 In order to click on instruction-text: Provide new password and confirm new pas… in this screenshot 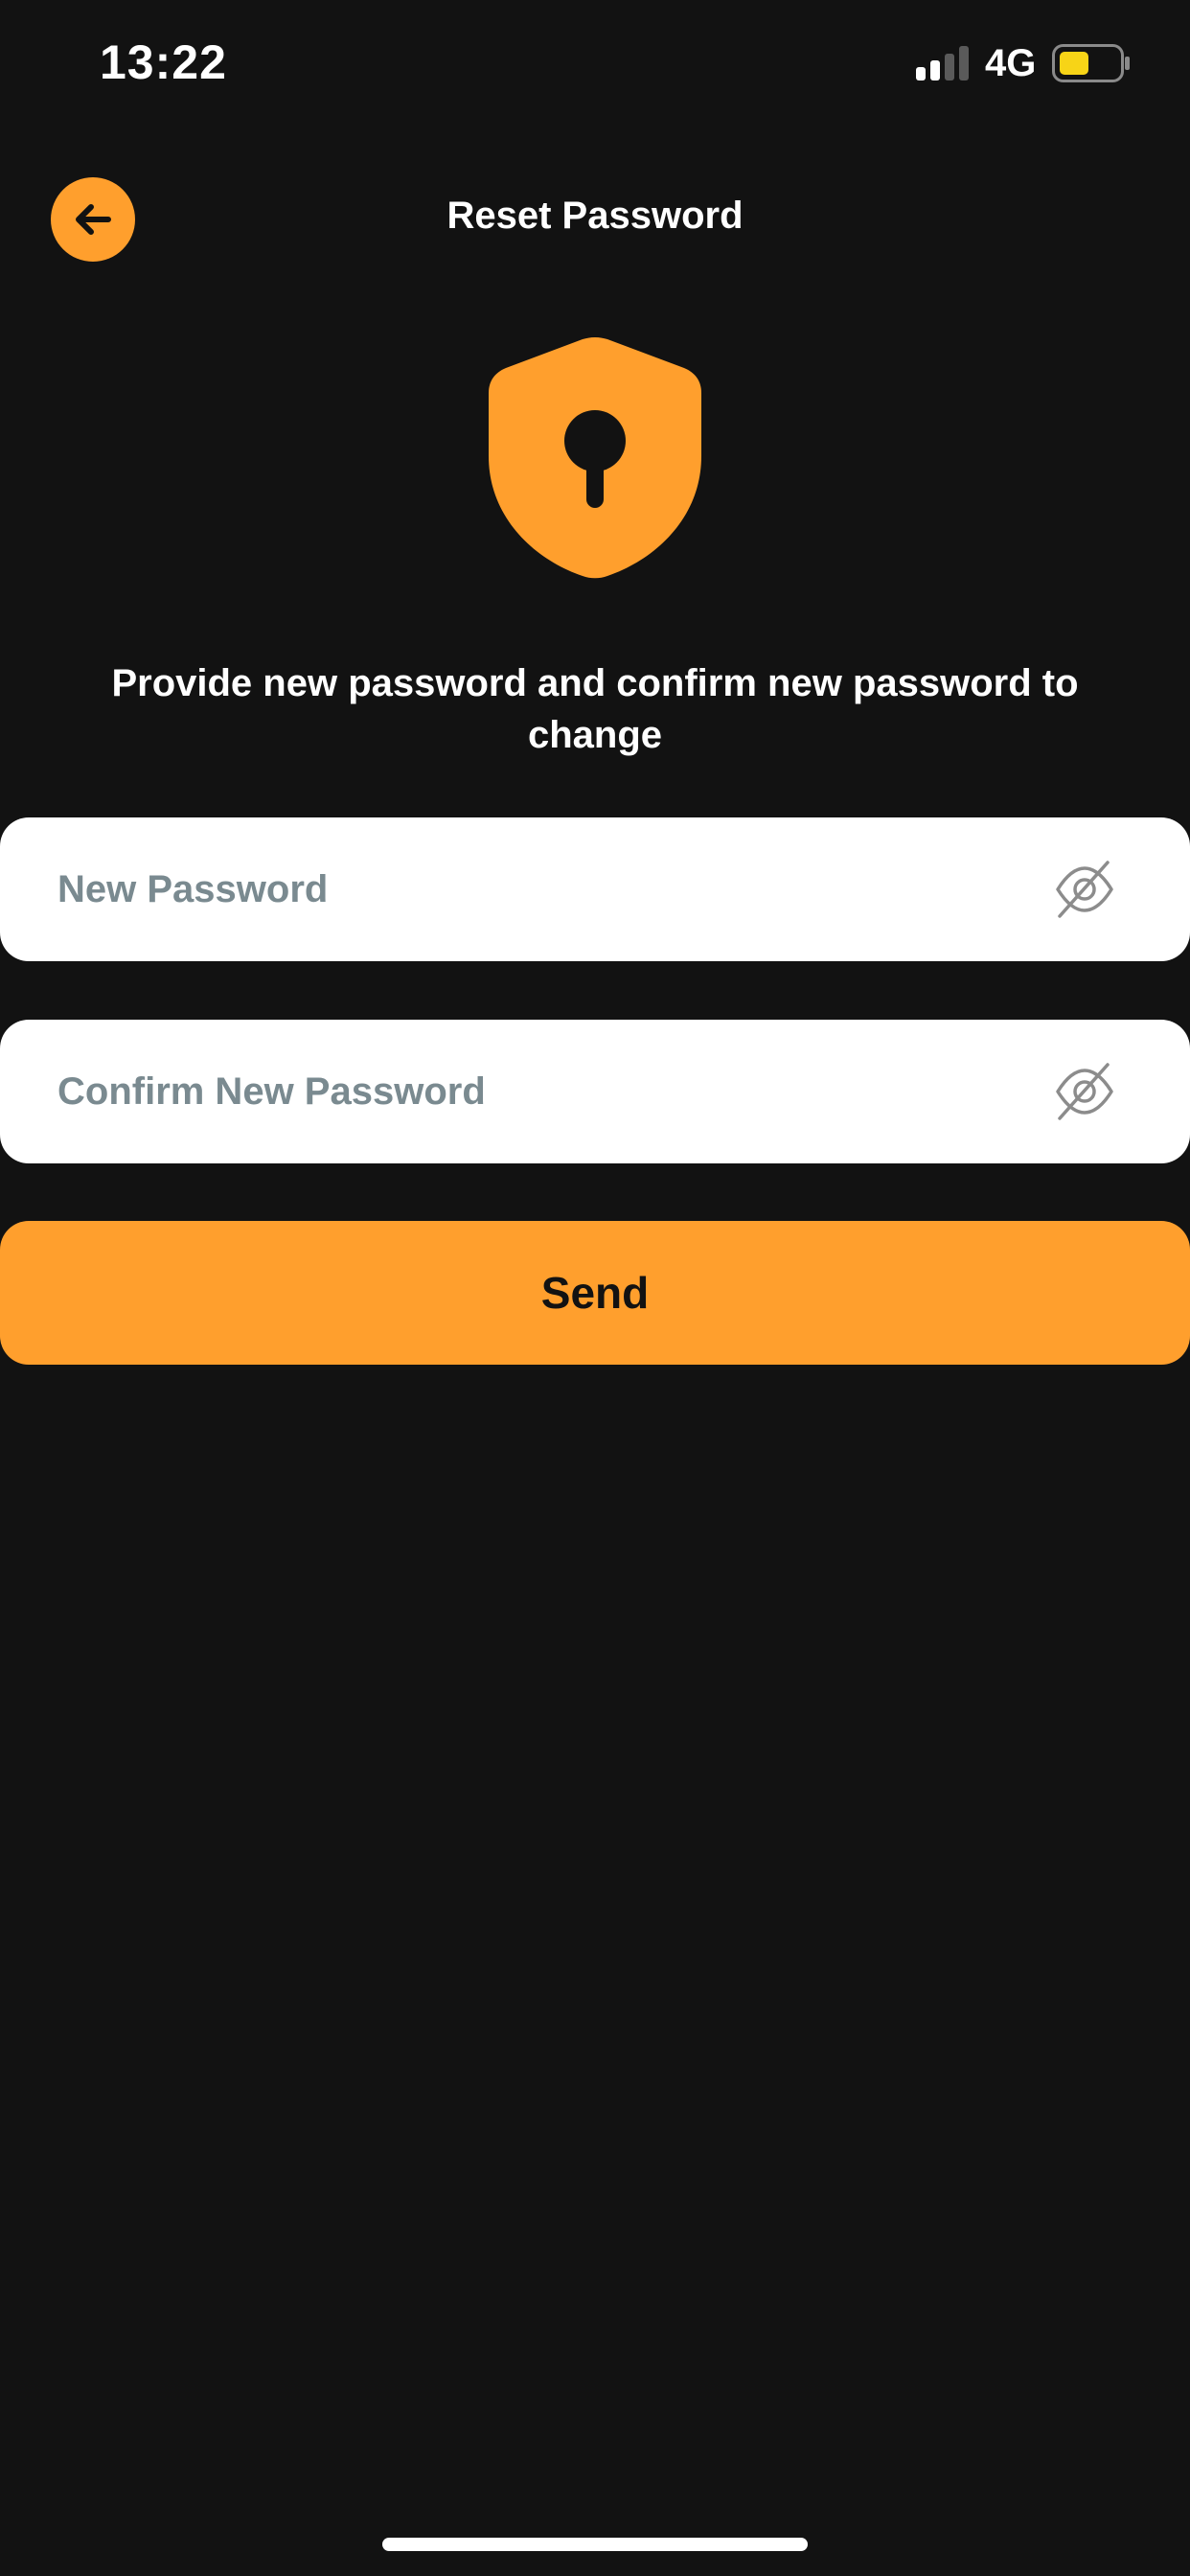, I will do `click(595, 709)`.